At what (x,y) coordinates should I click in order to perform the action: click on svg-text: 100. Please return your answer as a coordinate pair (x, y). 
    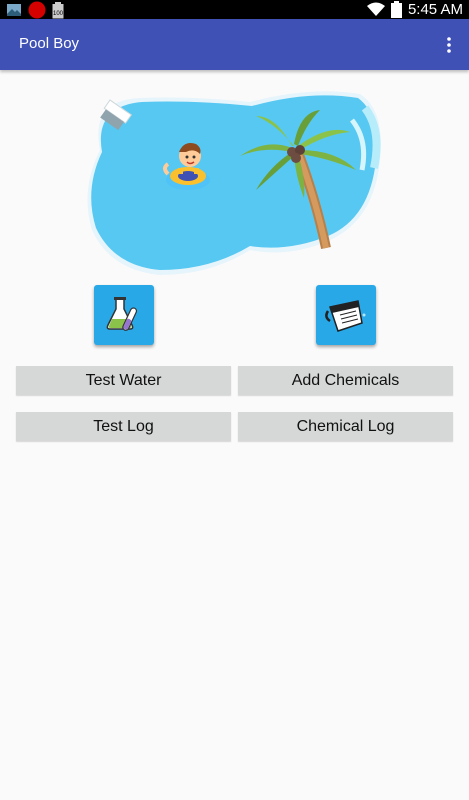
    Looking at the image, I should click on (58, 14).